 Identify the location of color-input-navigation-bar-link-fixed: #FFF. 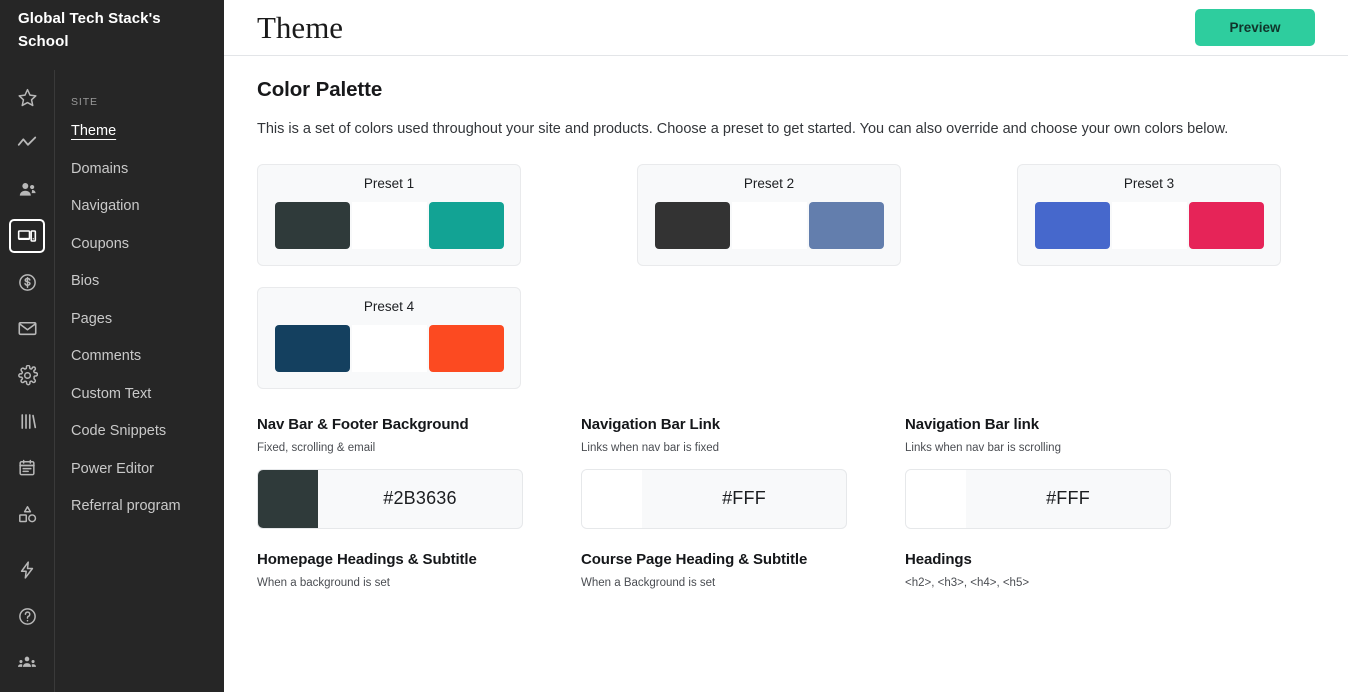
(714, 498).